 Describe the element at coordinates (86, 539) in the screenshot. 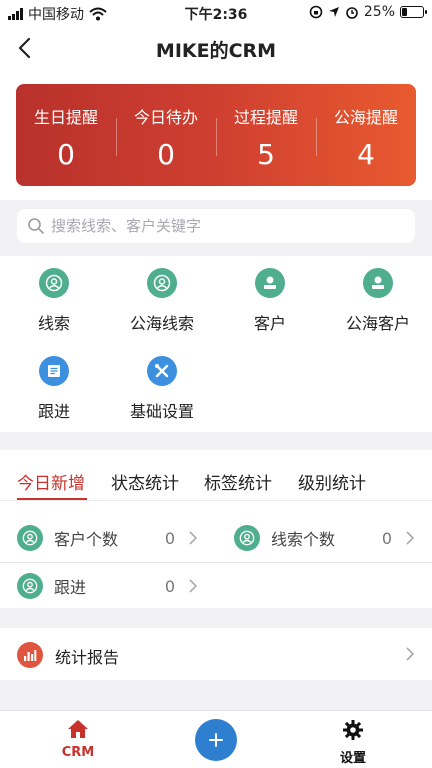

I see `stat-label: 客户个数` at that location.